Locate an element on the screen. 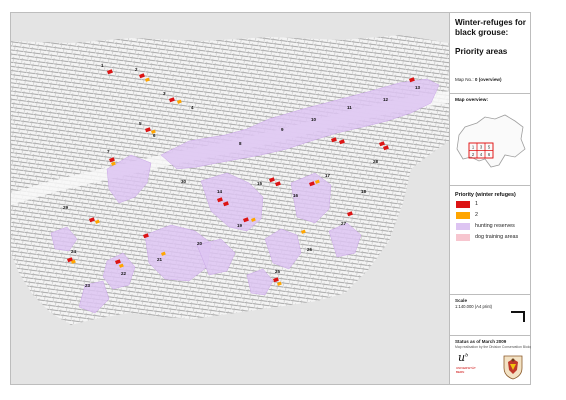 The image size is (566, 400). area-number-label: 15 is located at coordinates (260, 183).